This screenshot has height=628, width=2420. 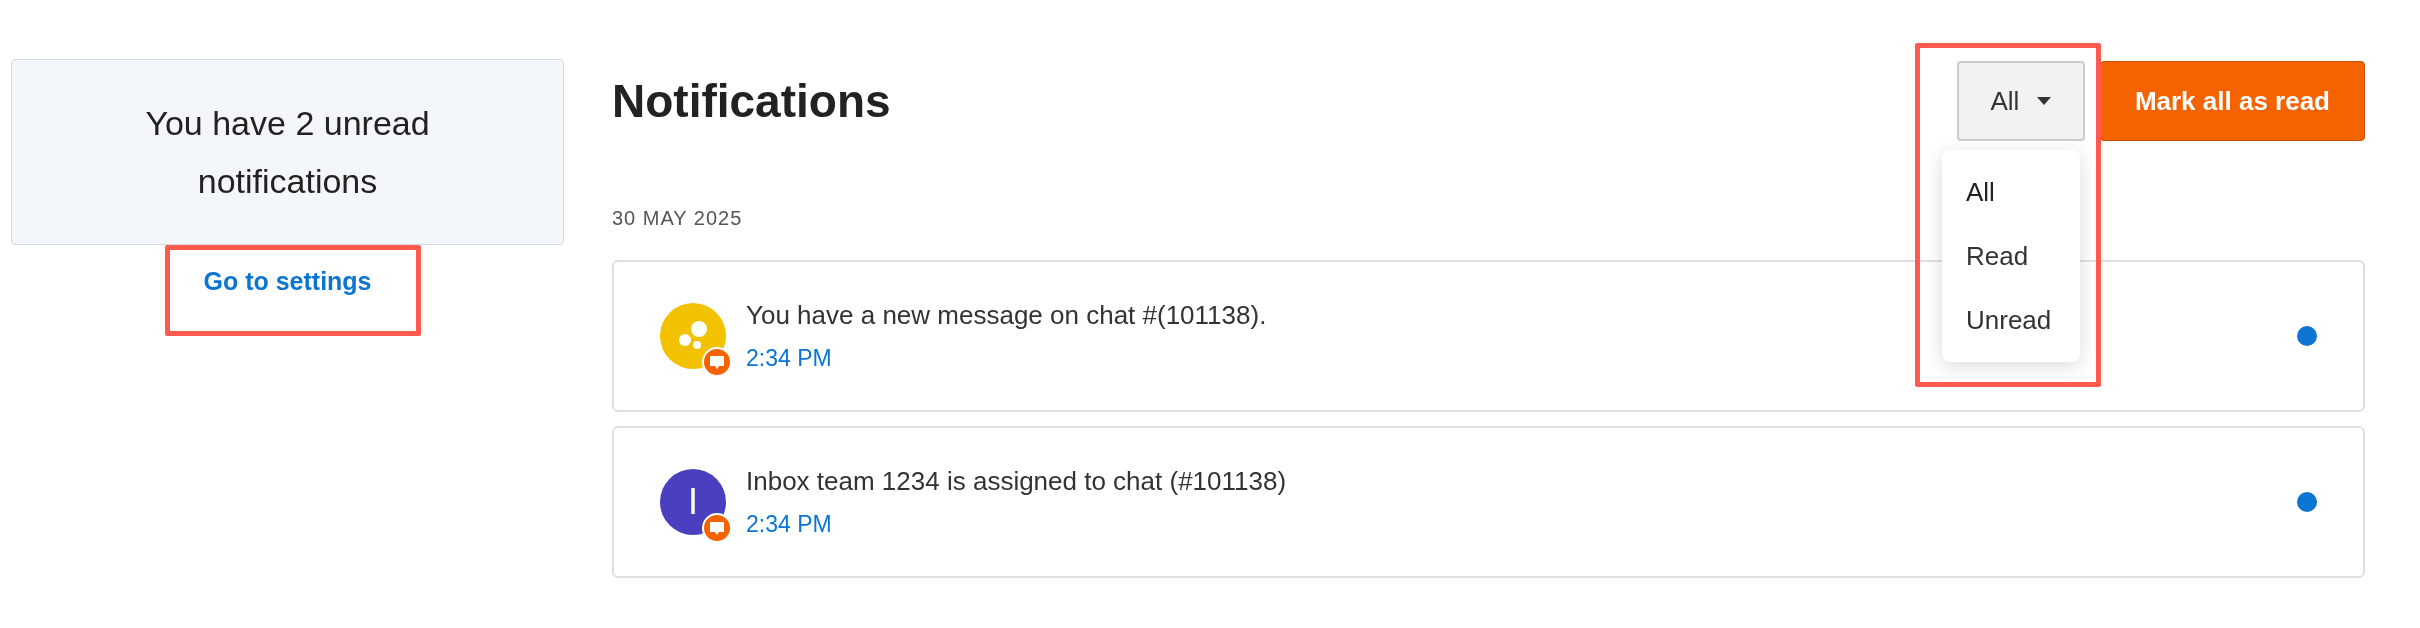 I want to click on filter-option: All, so click(x=2011, y=192).